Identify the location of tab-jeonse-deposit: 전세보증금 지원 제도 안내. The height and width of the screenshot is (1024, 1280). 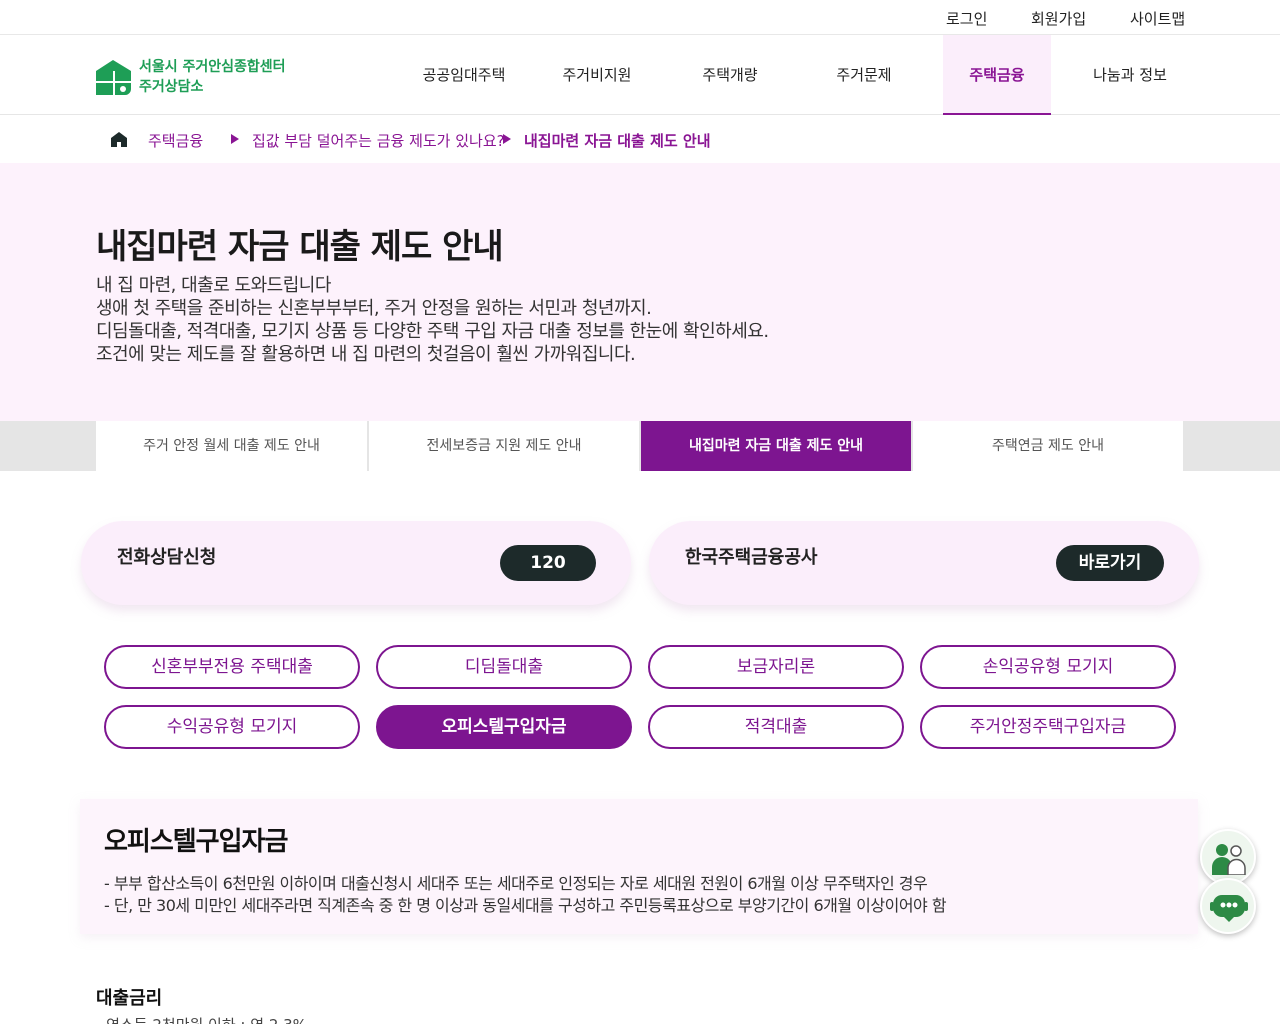
(504, 446).